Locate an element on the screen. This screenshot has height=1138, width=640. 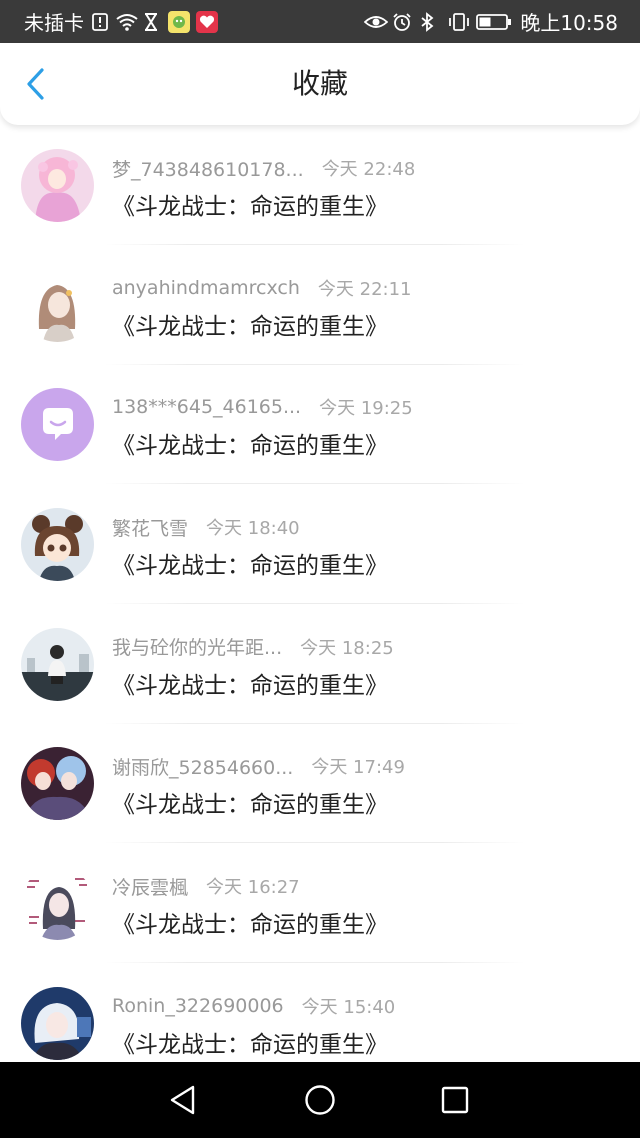
eye-icon is located at coordinates (376, 22).